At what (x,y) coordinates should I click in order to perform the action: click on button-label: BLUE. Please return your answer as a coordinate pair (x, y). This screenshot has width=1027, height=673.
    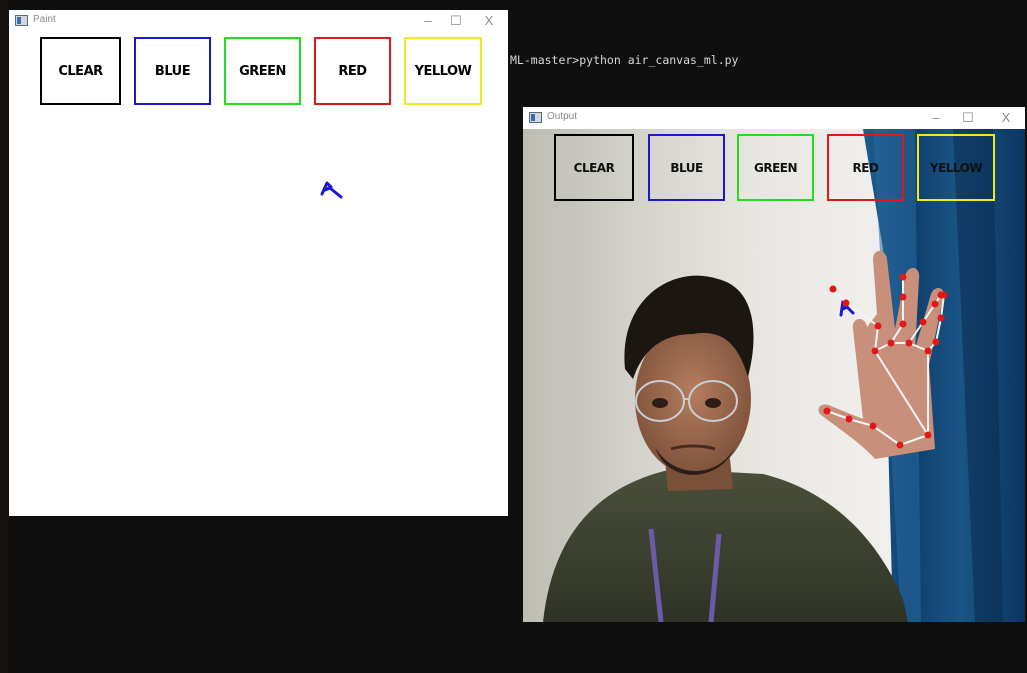
    Looking at the image, I should click on (686, 167).